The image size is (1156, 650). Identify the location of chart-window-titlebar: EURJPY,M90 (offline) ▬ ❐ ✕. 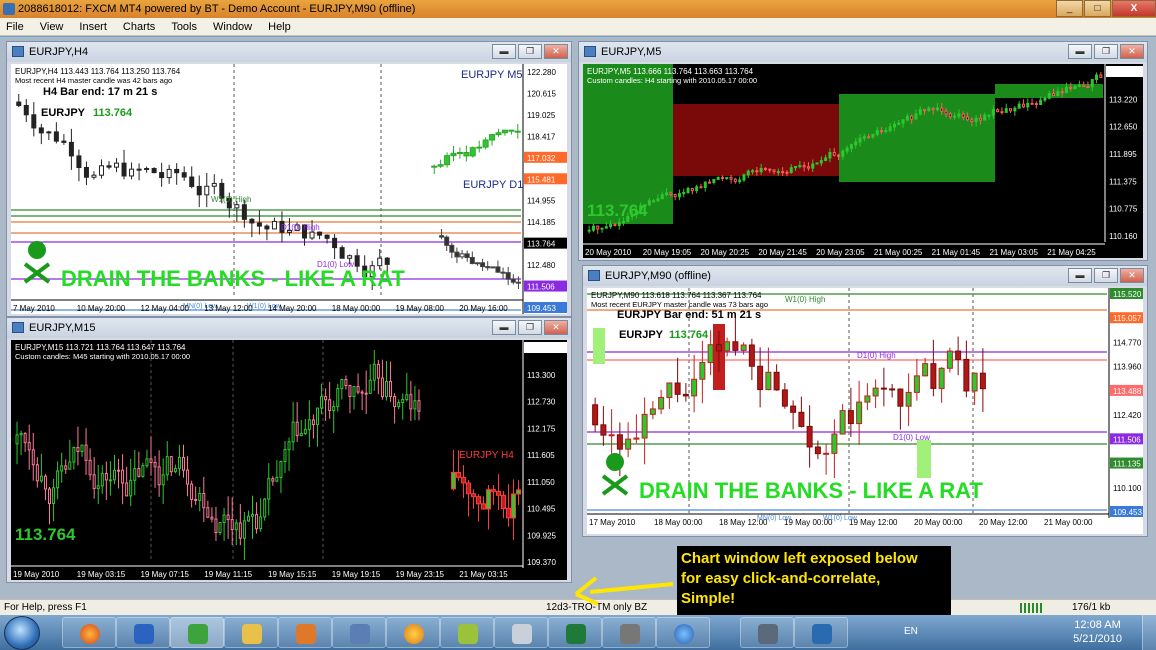
(865, 276).